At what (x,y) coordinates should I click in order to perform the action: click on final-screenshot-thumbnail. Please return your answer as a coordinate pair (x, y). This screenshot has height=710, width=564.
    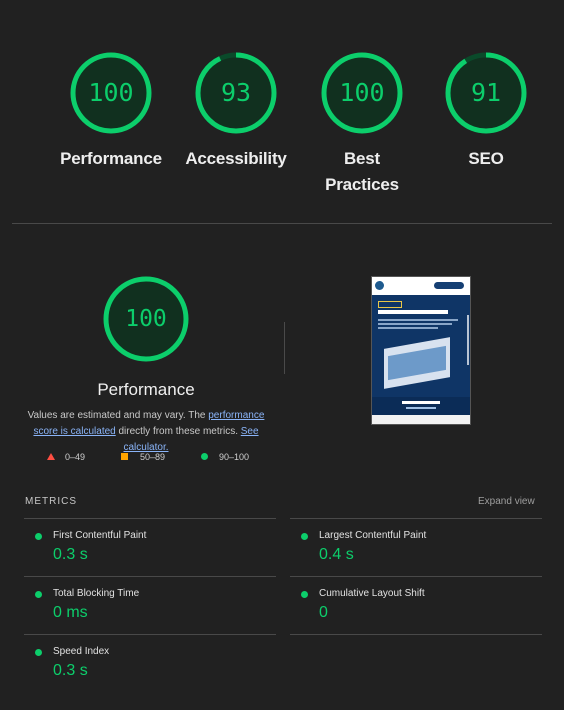
    Looking at the image, I should click on (421, 350).